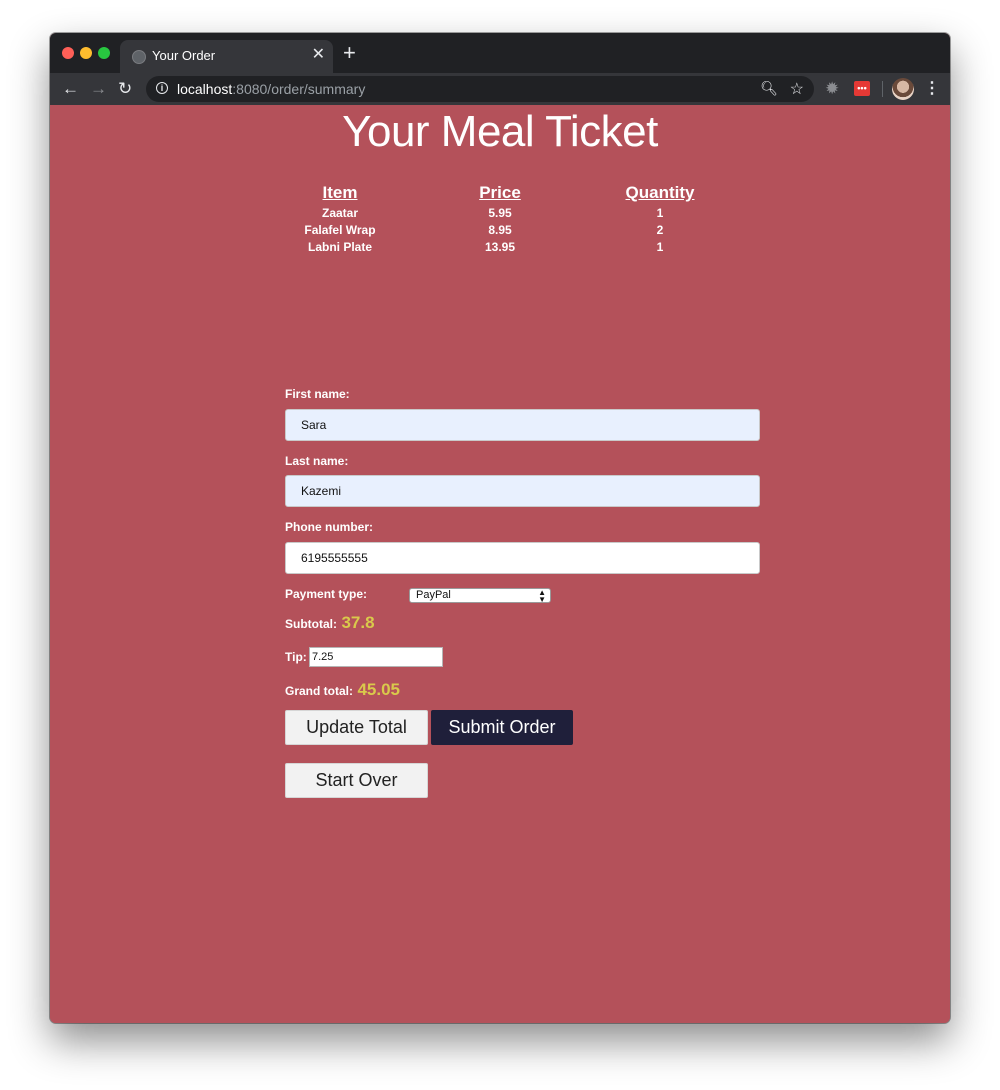  Describe the element at coordinates (769, 88) in the screenshot. I see `zoom-icon: 🔍︎` at that location.